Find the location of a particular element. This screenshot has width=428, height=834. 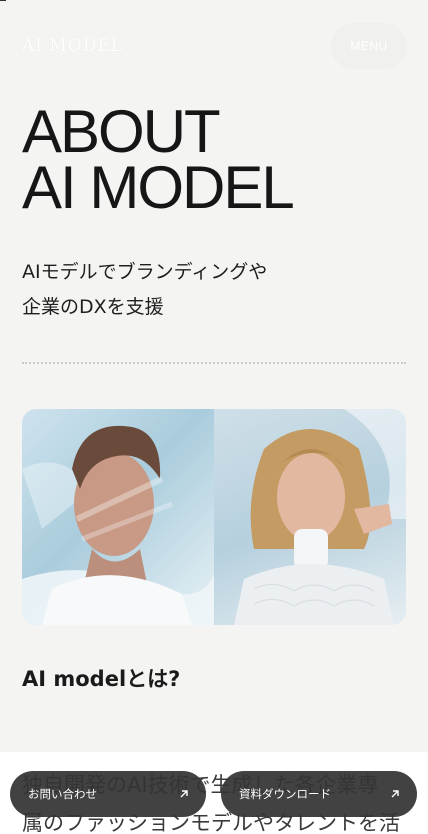

subtitle-line-2: 企業のDXを支援 is located at coordinates (93, 307).